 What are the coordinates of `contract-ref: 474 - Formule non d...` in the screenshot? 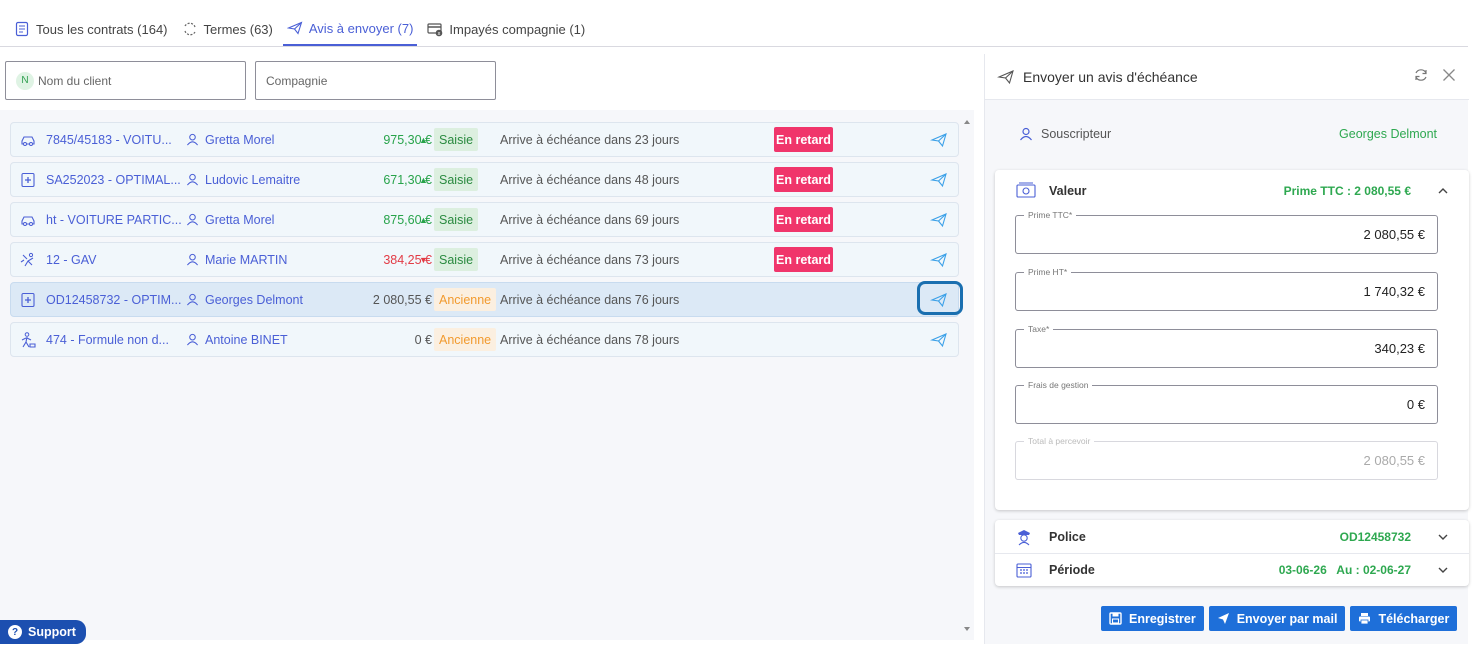 It's located at (107, 340).